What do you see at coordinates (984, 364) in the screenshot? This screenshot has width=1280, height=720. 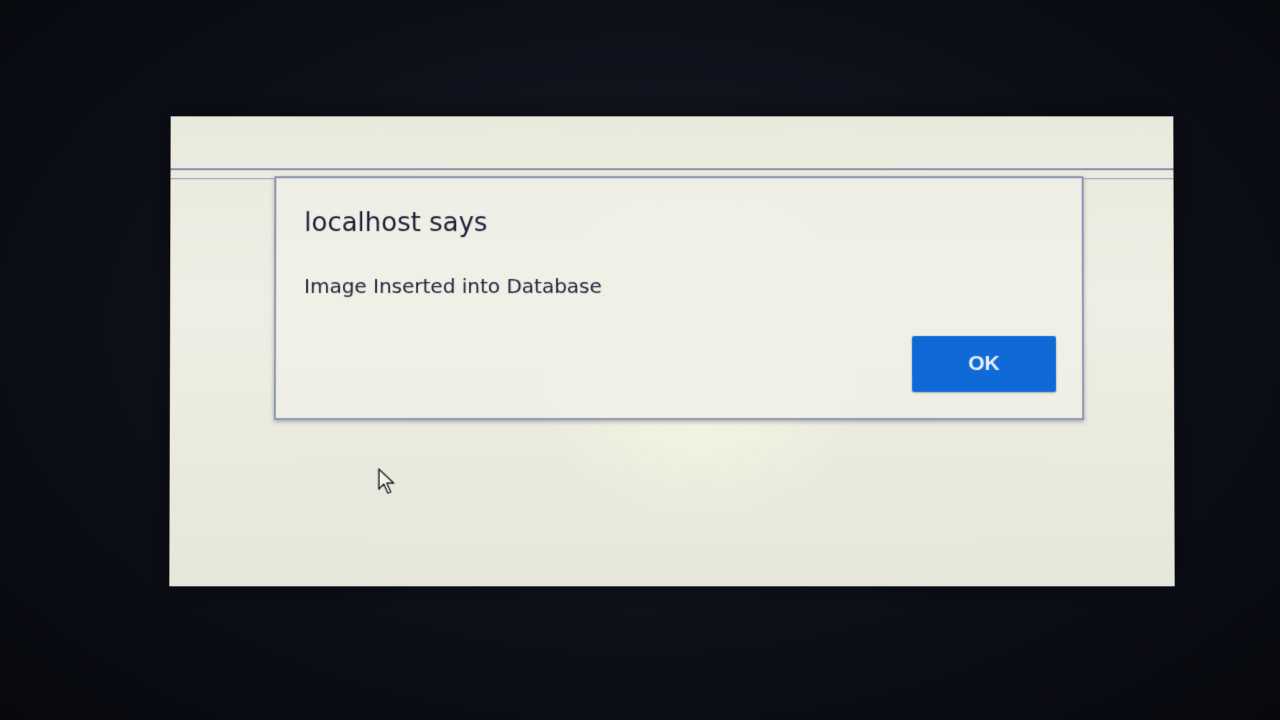 I see `ok-button: OK` at bounding box center [984, 364].